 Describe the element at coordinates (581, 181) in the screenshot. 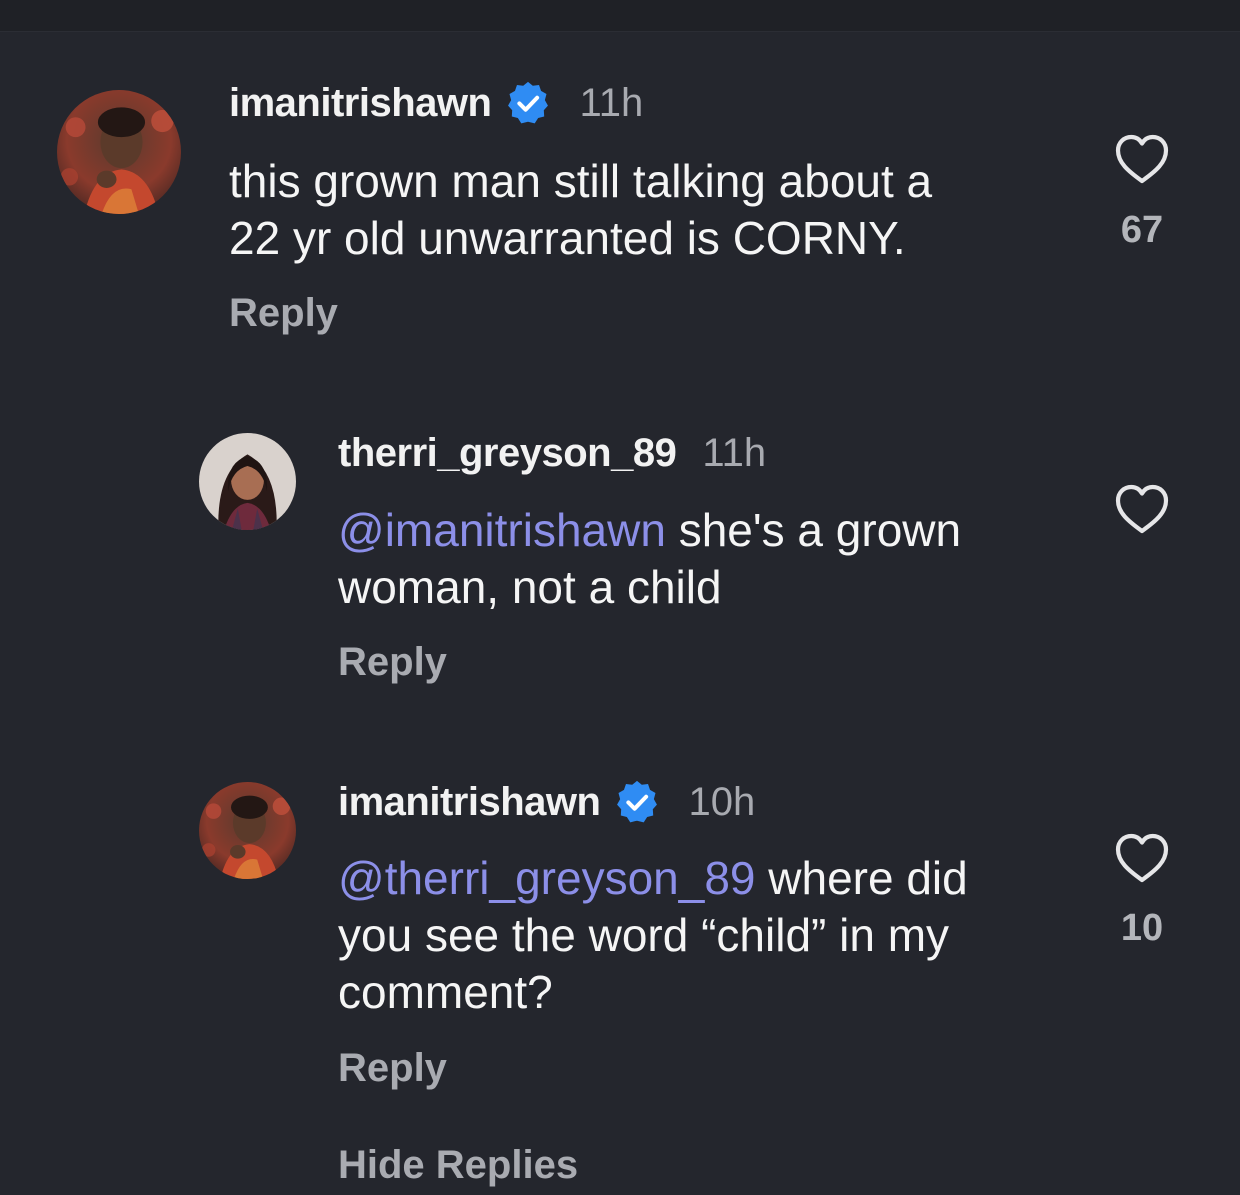

I see `comment-line: this grown man still talking about a` at that location.